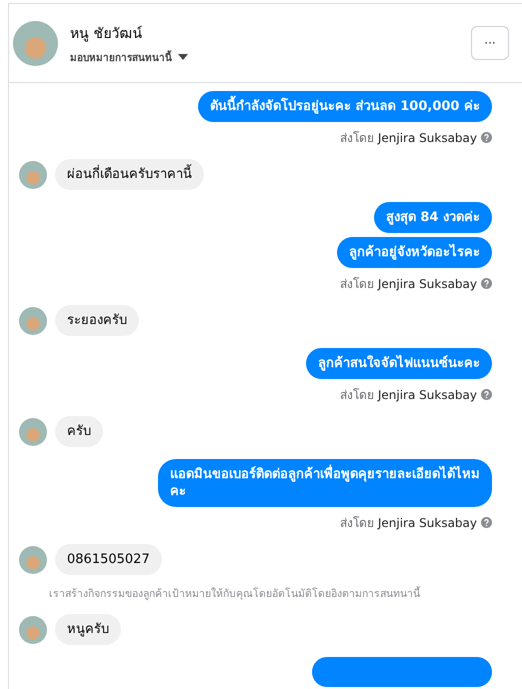 Image resolution: width=522 pixels, height=689 pixels. Describe the element at coordinates (235, 593) in the screenshot. I see `system-notice: เราสร้างกิจกรรมของลูกค้าเป้าหมายให้กับคุณโดยอัตโนมัติโดยอิงตามการสนทนานี้` at that location.